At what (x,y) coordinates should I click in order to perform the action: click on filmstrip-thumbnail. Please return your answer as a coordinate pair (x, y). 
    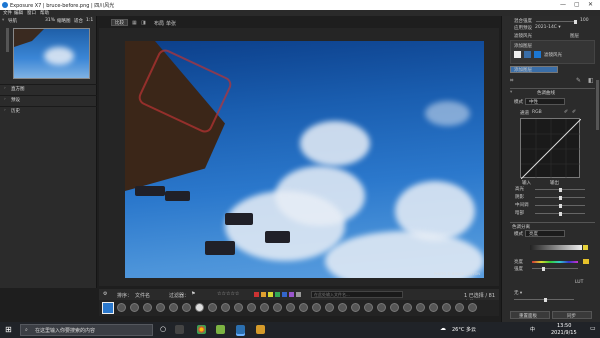
    Looking at the image, I should click on (108, 308).